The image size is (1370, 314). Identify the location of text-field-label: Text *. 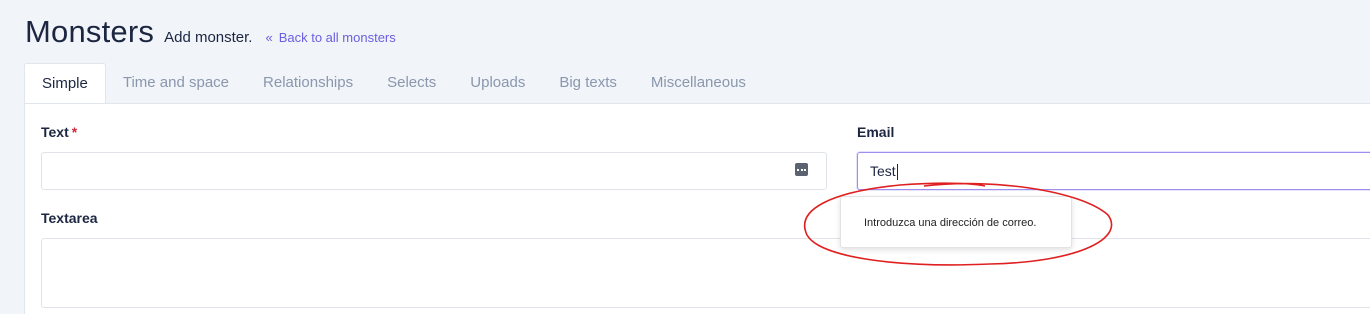
(59, 132).